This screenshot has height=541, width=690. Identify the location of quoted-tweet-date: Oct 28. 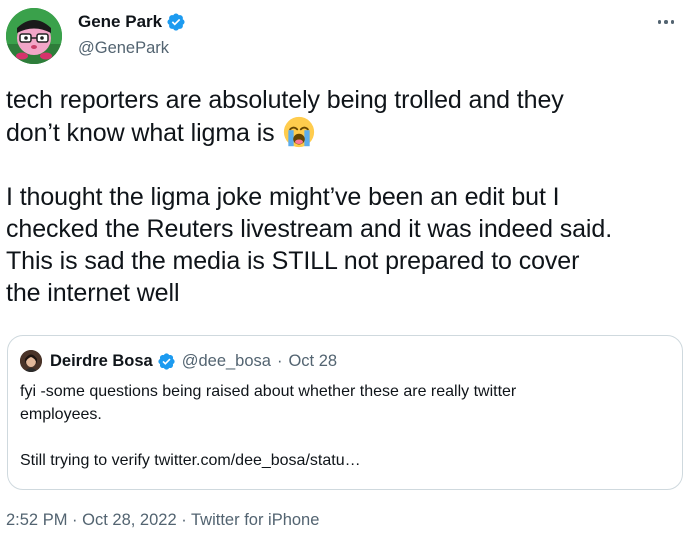
(312, 361).